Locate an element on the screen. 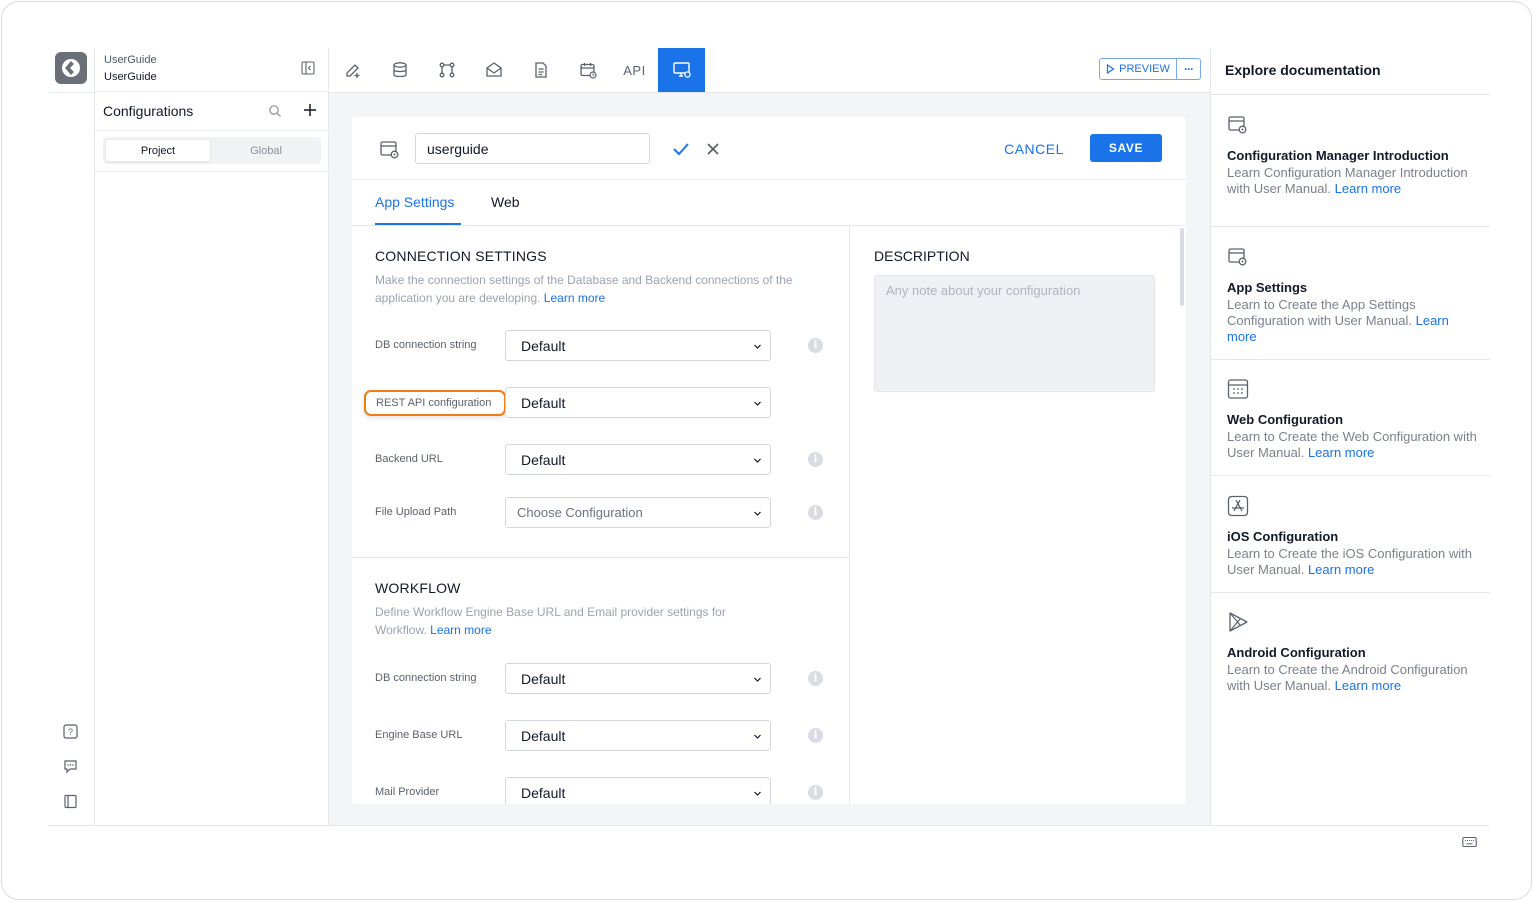 The image size is (1534, 902). section-divider is located at coordinates (601, 557).